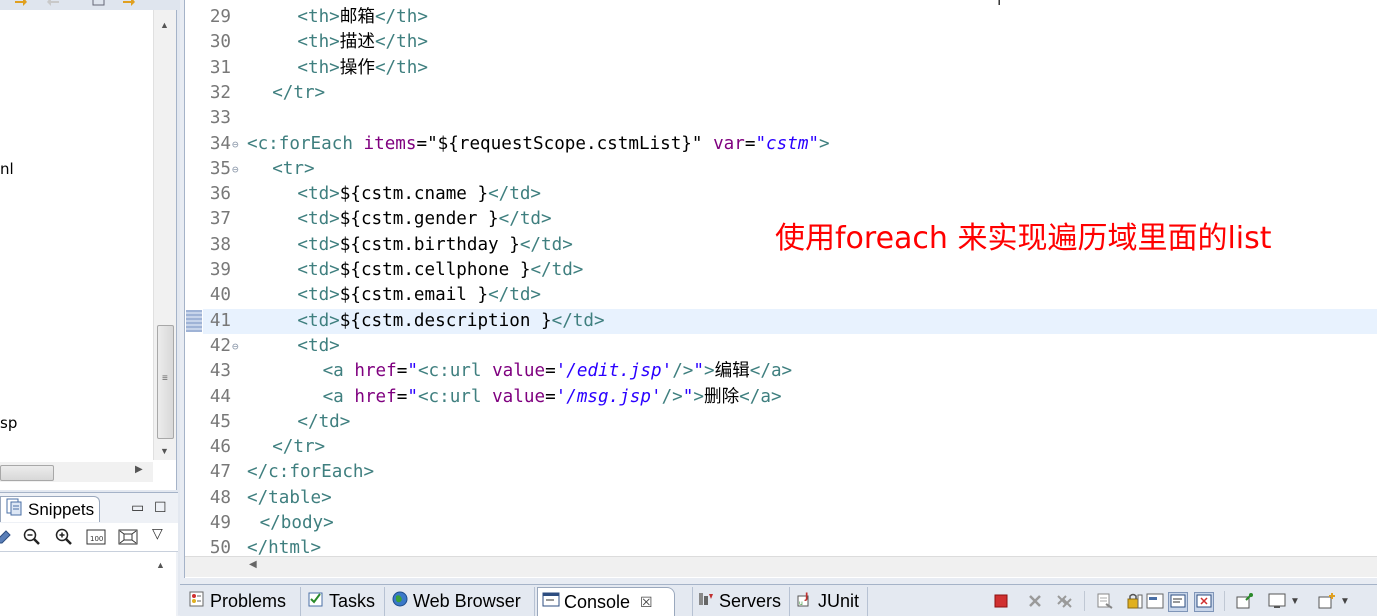 The width and height of the screenshot is (1377, 616). Describe the element at coordinates (293, 169) in the screenshot. I see `code-text: <tr>` at that location.